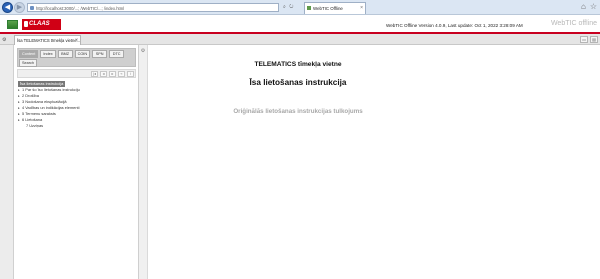 This screenshot has height=279, width=600. I want to click on first-icon: |◂, so click(94, 74).